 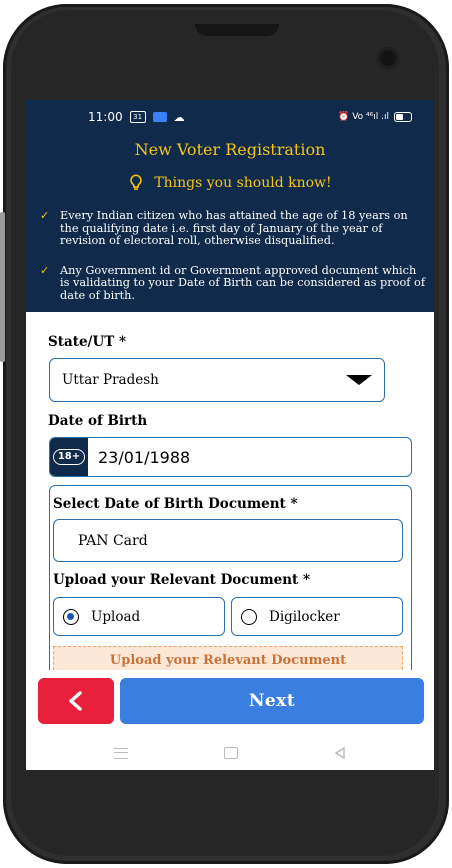 What do you see at coordinates (272, 701) in the screenshot?
I see `next-button: Next` at bounding box center [272, 701].